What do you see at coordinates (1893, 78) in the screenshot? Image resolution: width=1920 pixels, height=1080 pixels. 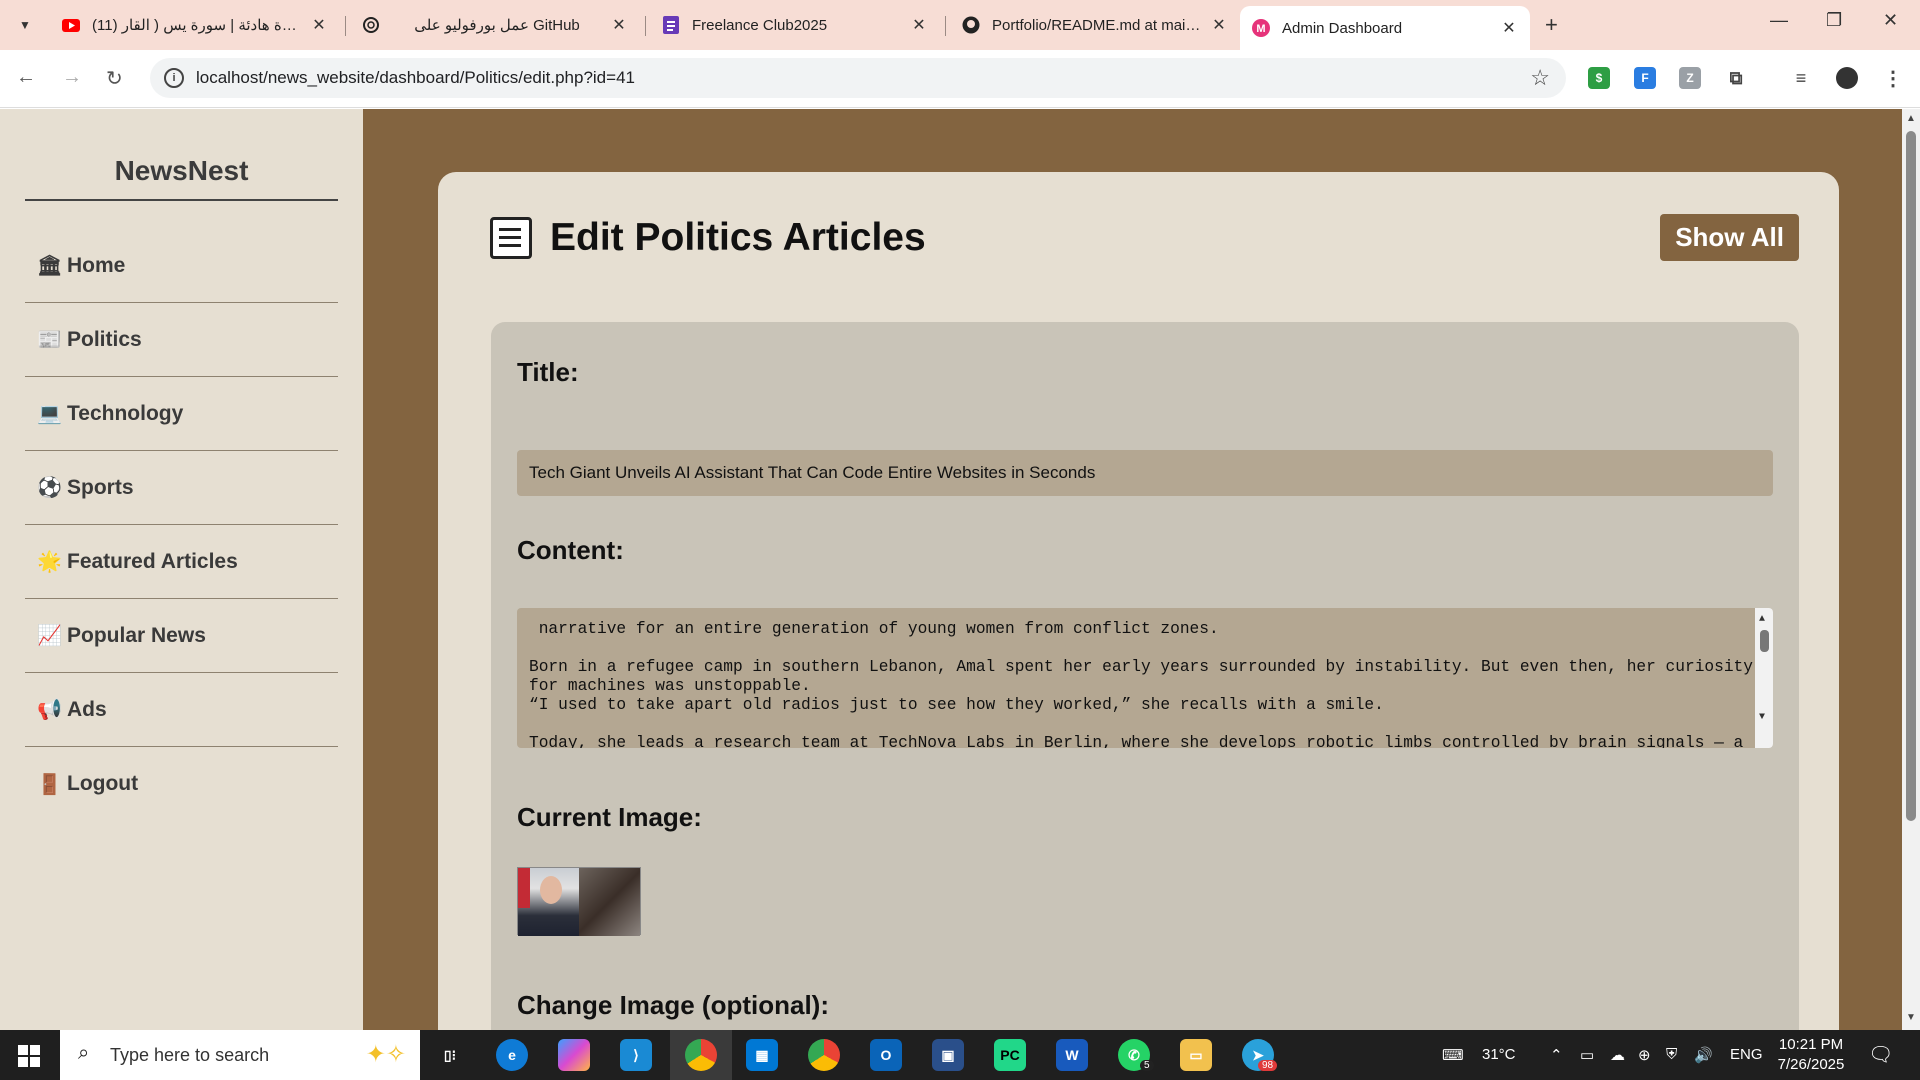 I see `browser-menu-icon: ⋮` at bounding box center [1893, 78].